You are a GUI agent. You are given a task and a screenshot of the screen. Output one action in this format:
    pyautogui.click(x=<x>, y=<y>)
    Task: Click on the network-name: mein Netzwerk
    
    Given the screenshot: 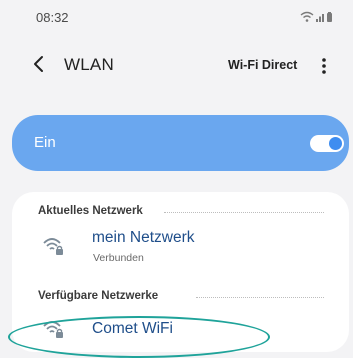 What is the action you would take?
    pyautogui.click(x=143, y=237)
    